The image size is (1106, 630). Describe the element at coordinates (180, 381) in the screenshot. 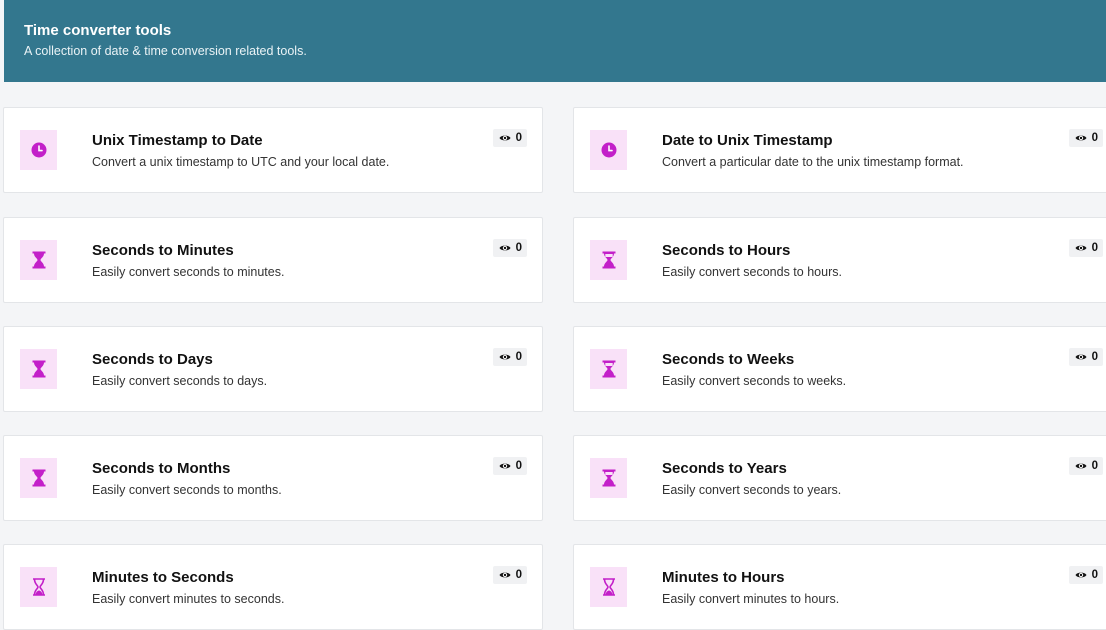

I see `tool-description: Easily convert seconds to days.` at that location.